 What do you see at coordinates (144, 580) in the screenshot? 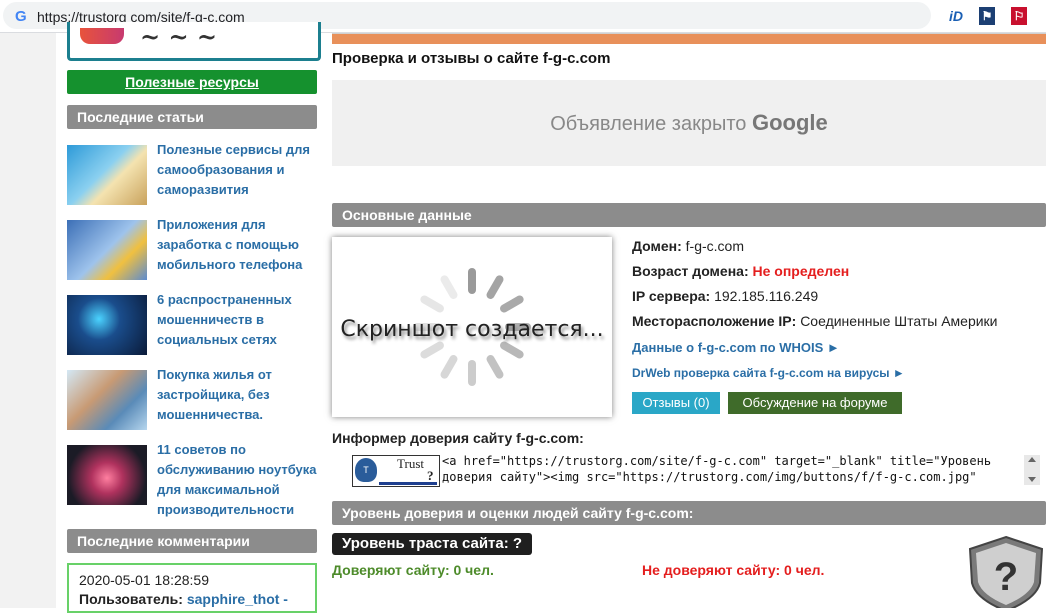
I see `comment-date: 2020-05-01 18:28:59` at bounding box center [144, 580].